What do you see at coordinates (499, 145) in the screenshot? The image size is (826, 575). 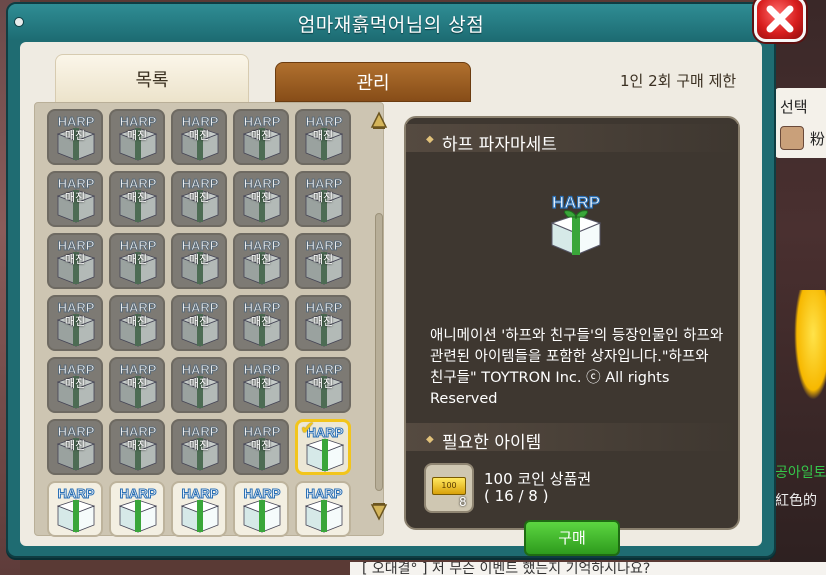 I see `item-name: 하프 파자마세트` at bounding box center [499, 145].